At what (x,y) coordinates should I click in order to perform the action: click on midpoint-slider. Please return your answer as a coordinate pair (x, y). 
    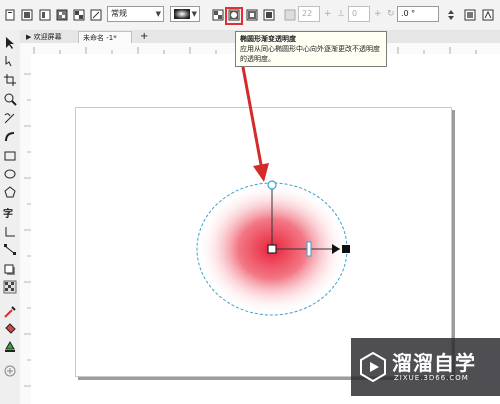
    Looking at the image, I should click on (309, 249).